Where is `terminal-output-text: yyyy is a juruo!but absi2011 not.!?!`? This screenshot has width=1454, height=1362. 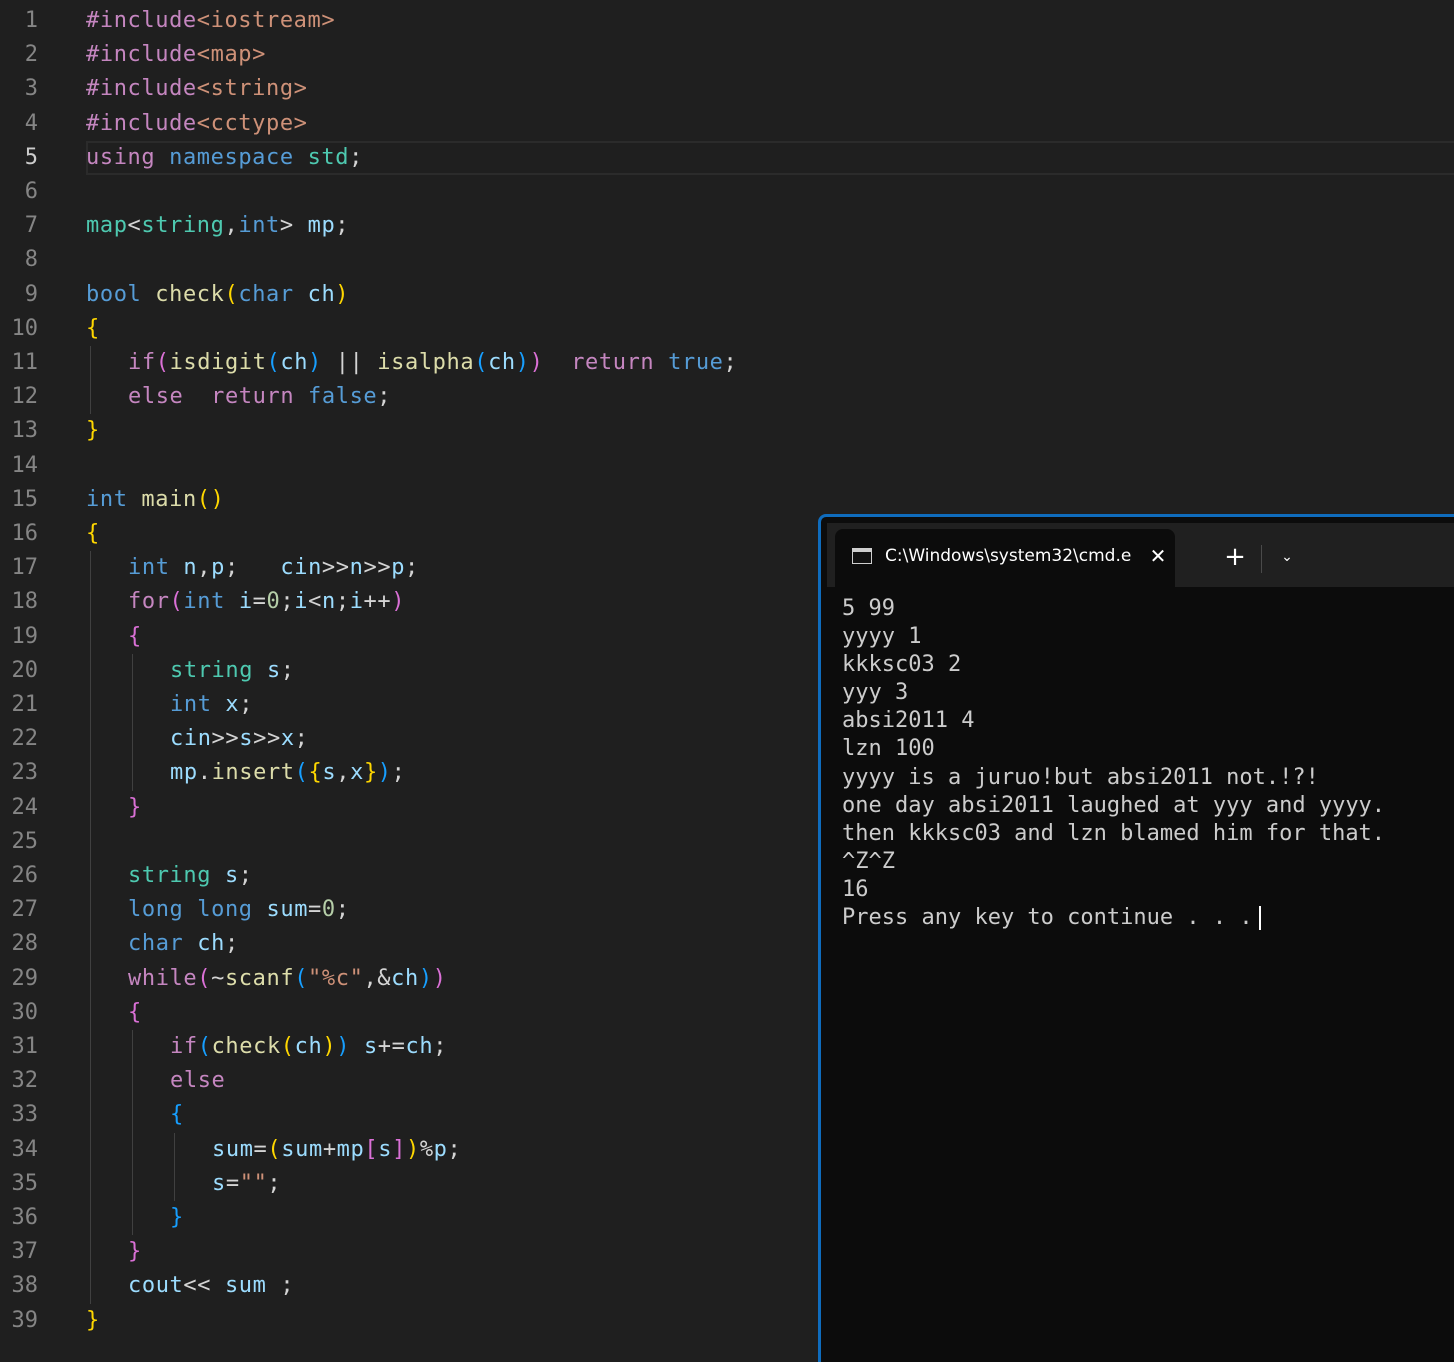
terminal-output-text: yyyy is a juruo!but absi2011 not.!?! is located at coordinates (1080, 777).